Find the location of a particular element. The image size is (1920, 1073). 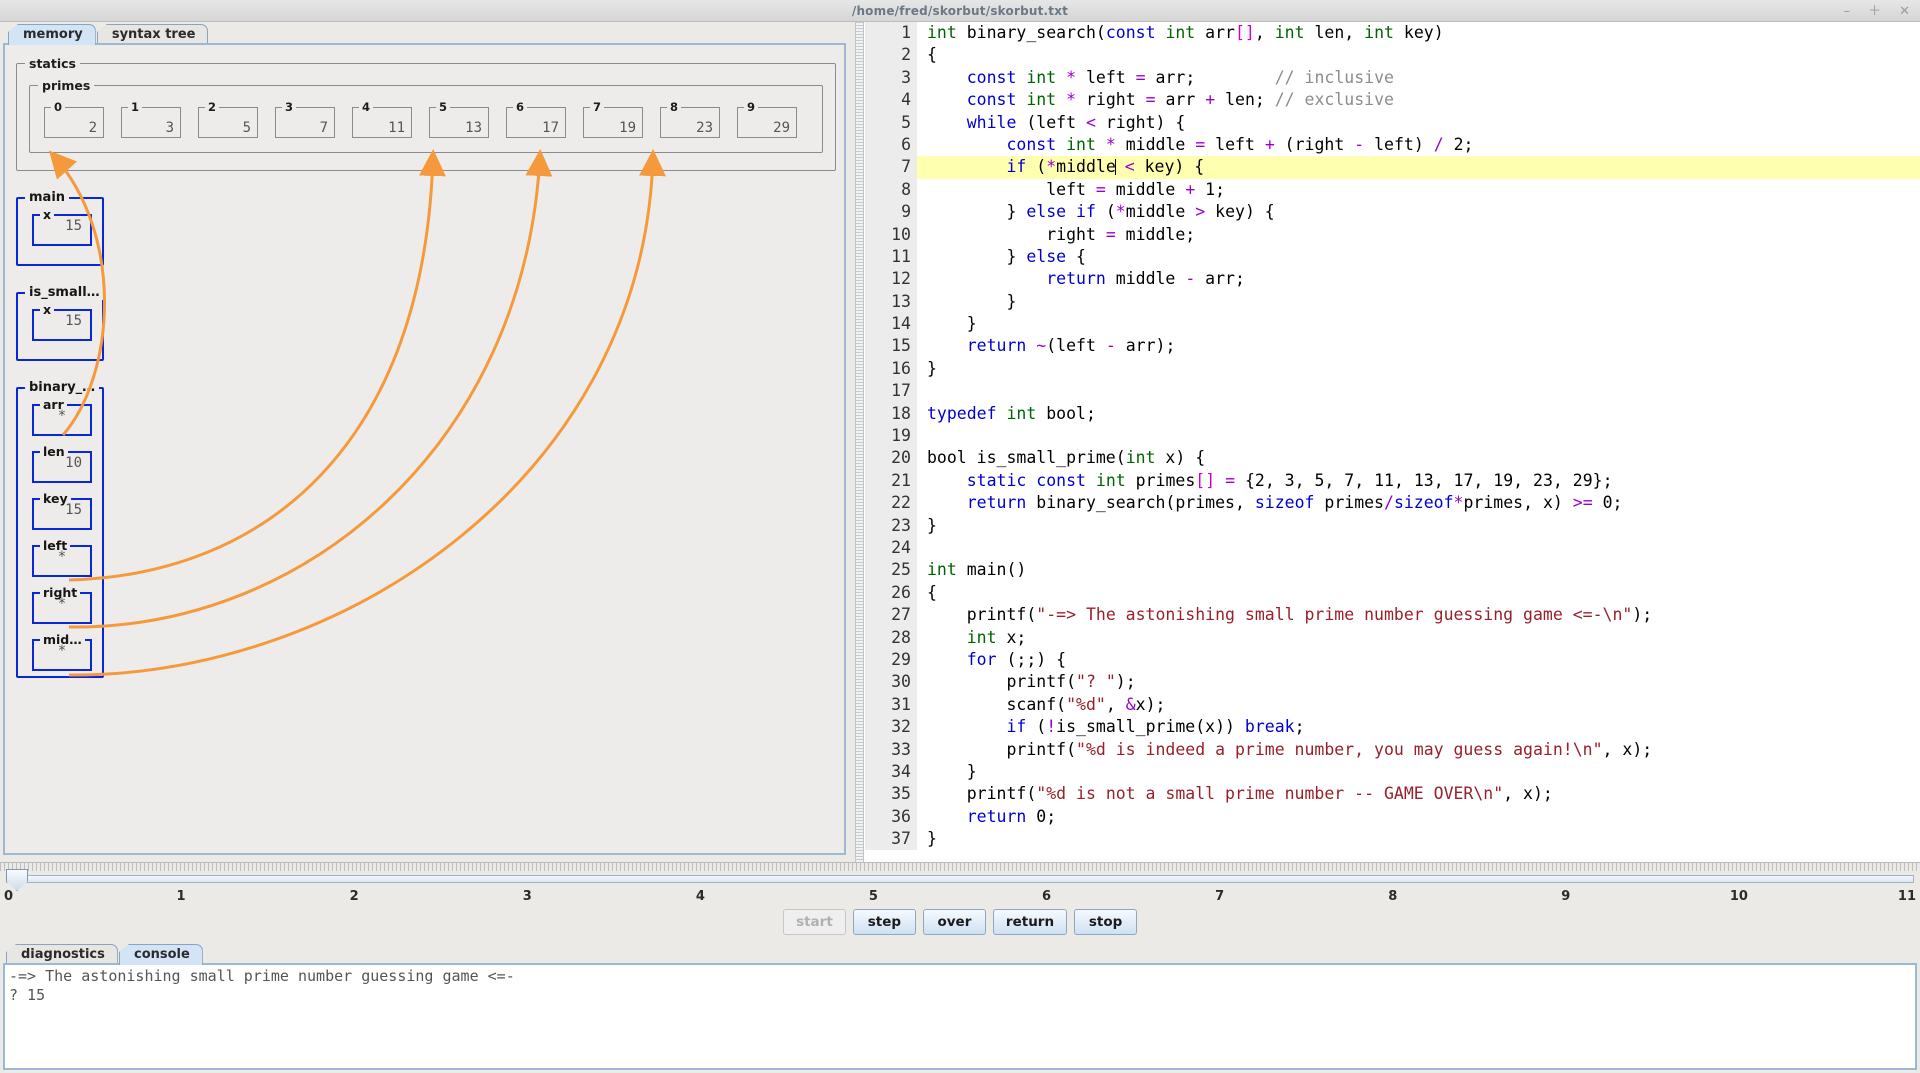

code-line-text: if (!is_small_prime(x)) break; is located at coordinates (1155, 727).